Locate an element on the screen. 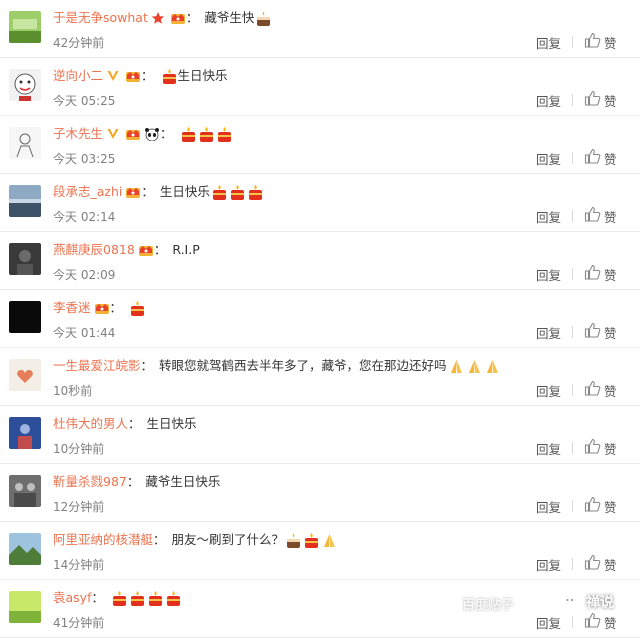 The width and height of the screenshot is (640, 638). username: 一生最爱江皖影 is located at coordinates (97, 366).